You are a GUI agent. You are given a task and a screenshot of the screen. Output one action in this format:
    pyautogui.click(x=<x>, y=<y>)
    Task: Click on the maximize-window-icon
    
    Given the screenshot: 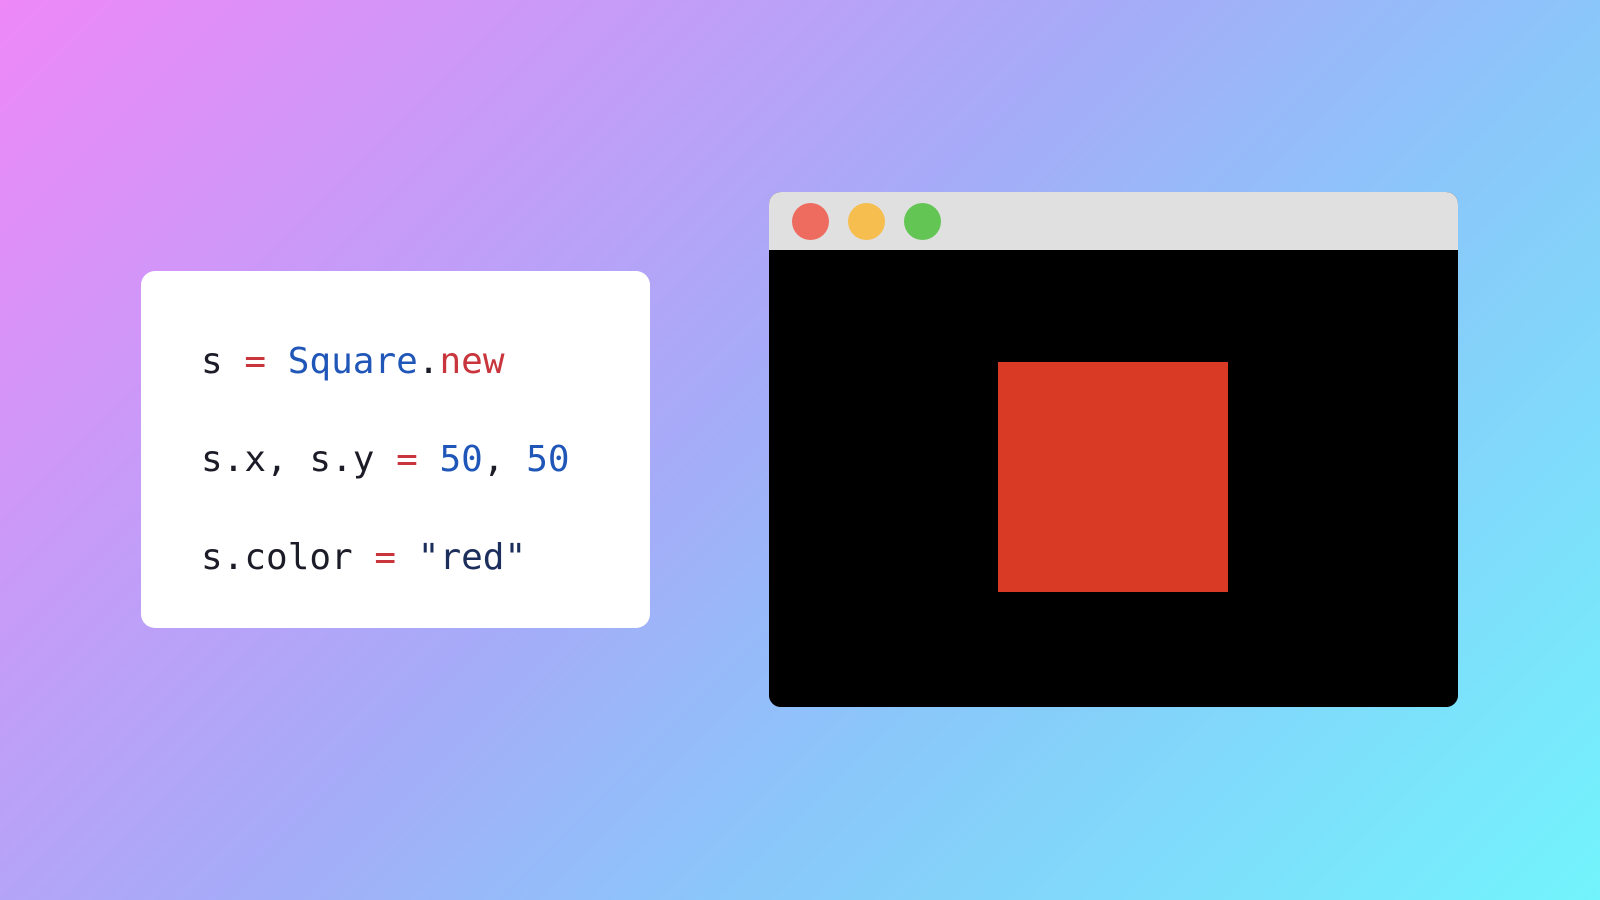 What is the action you would take?
    pyautogui.click(x=922, y=221)
    